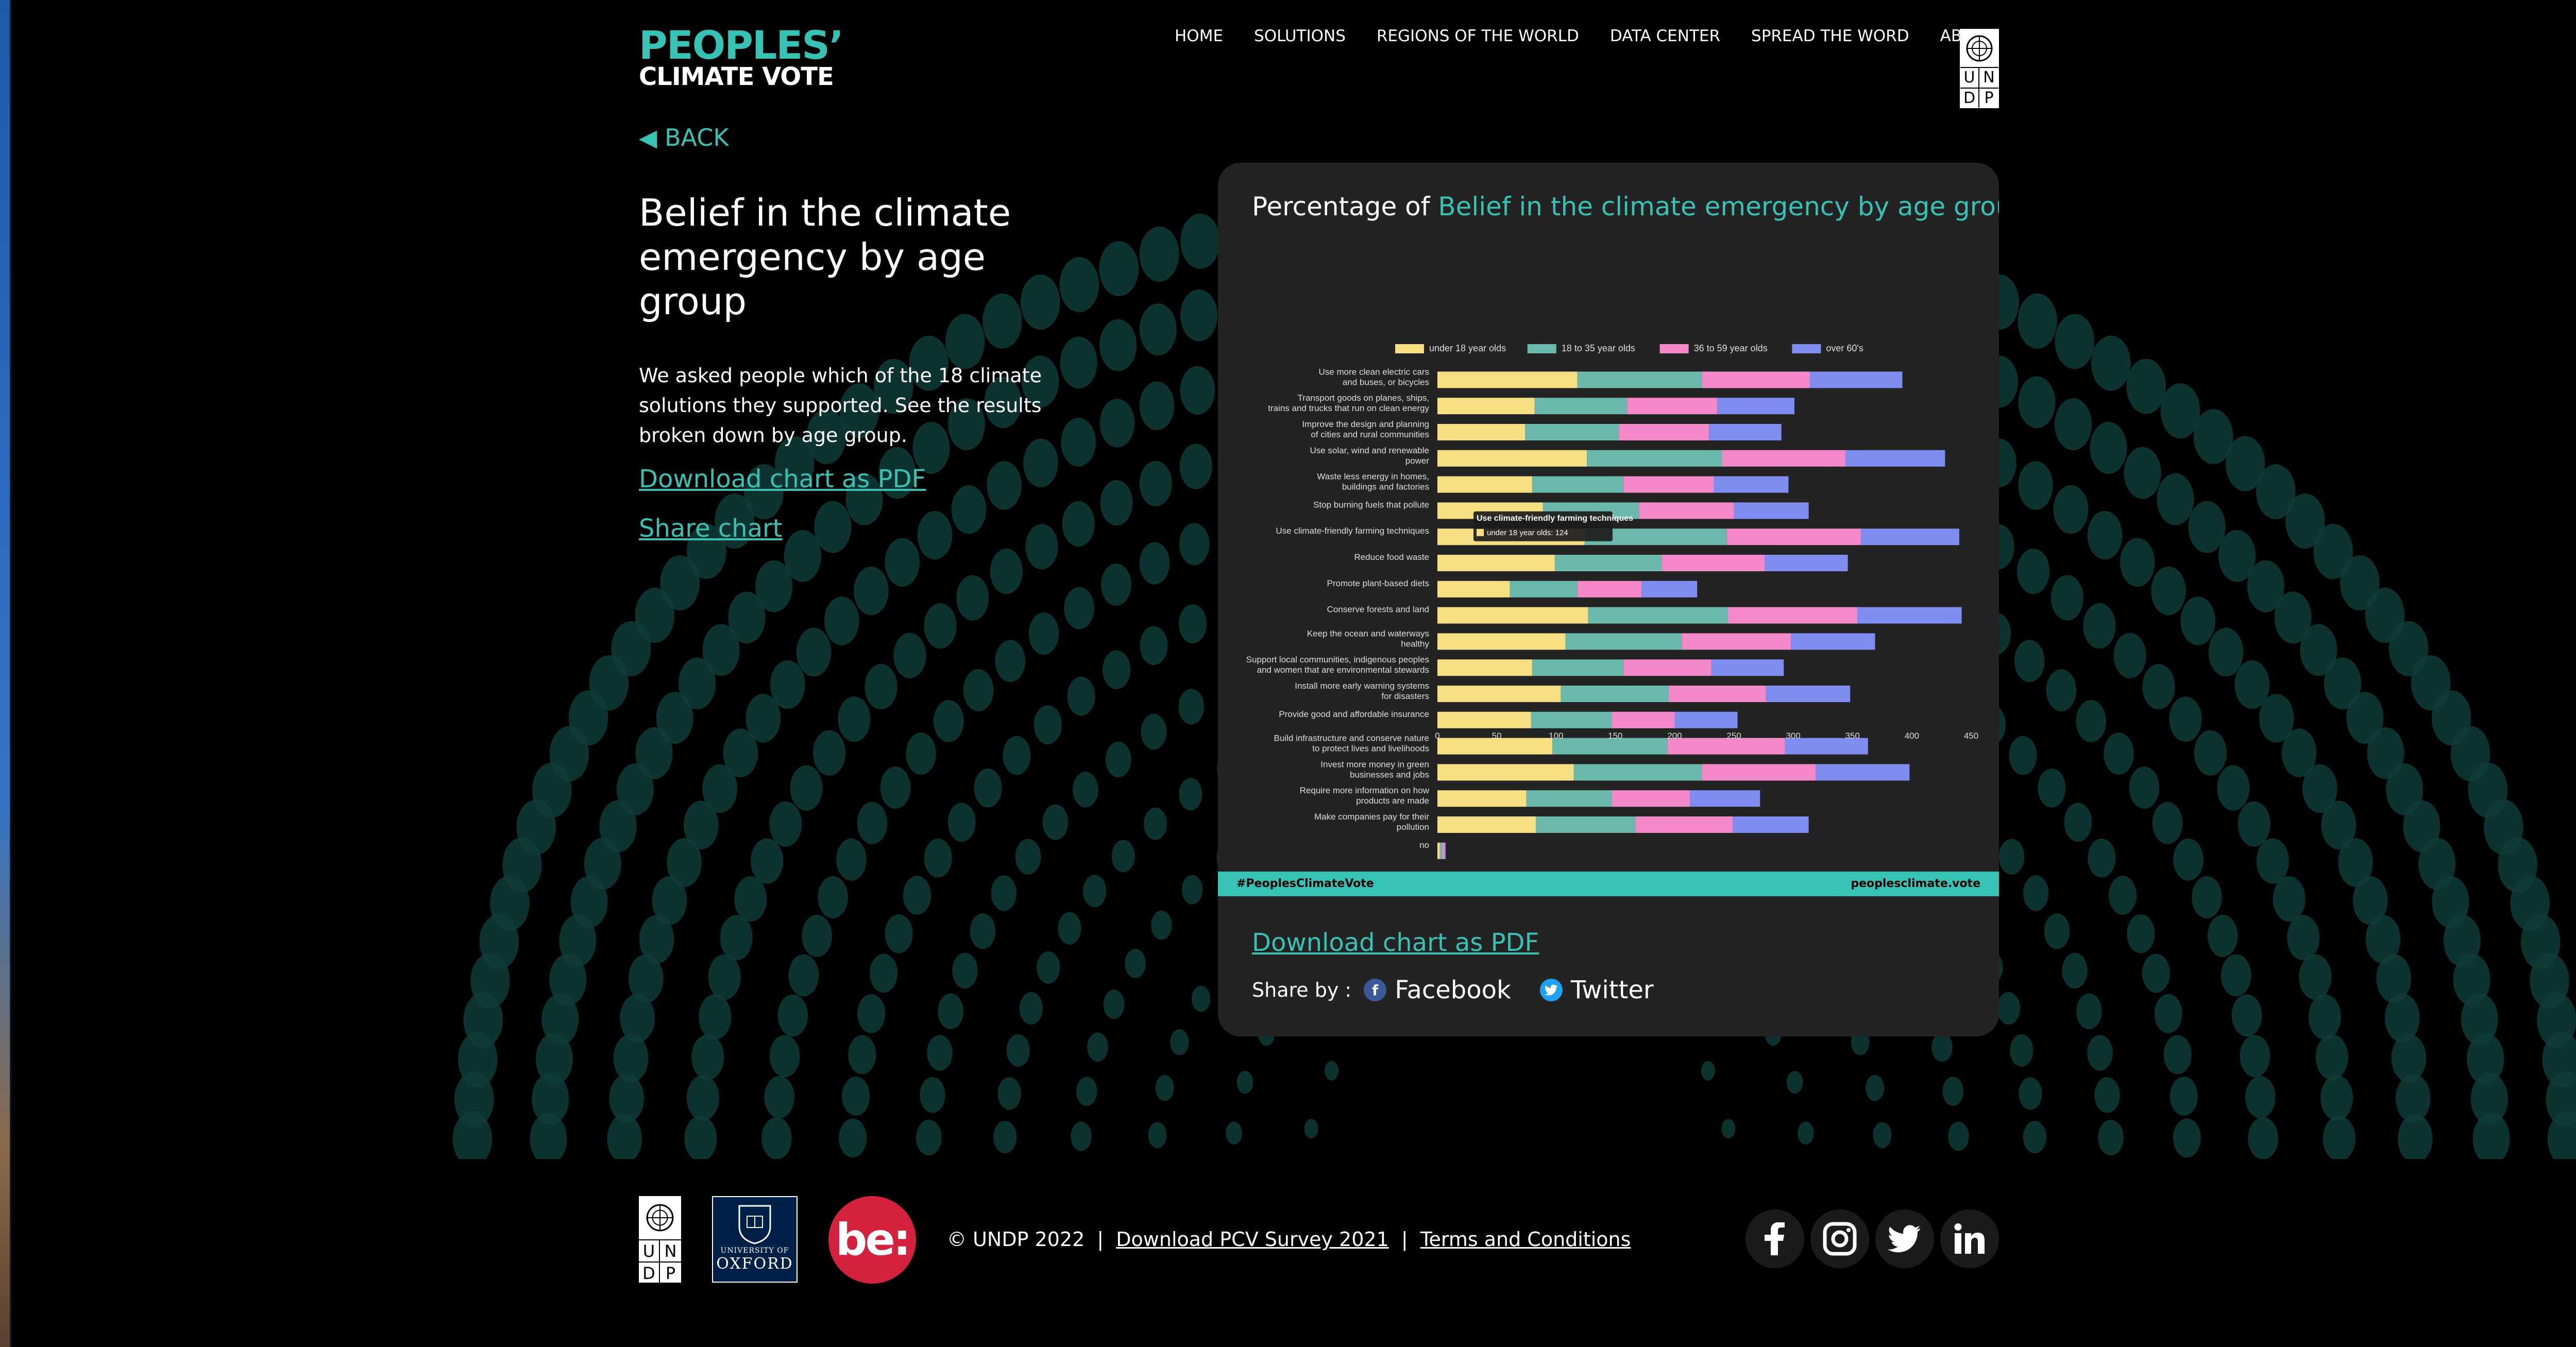 This screenshot has width=2576, height=1347. Describe the element at coordinates (649, 1251) in the screenshot. I see `undp-letter: U` at that location.